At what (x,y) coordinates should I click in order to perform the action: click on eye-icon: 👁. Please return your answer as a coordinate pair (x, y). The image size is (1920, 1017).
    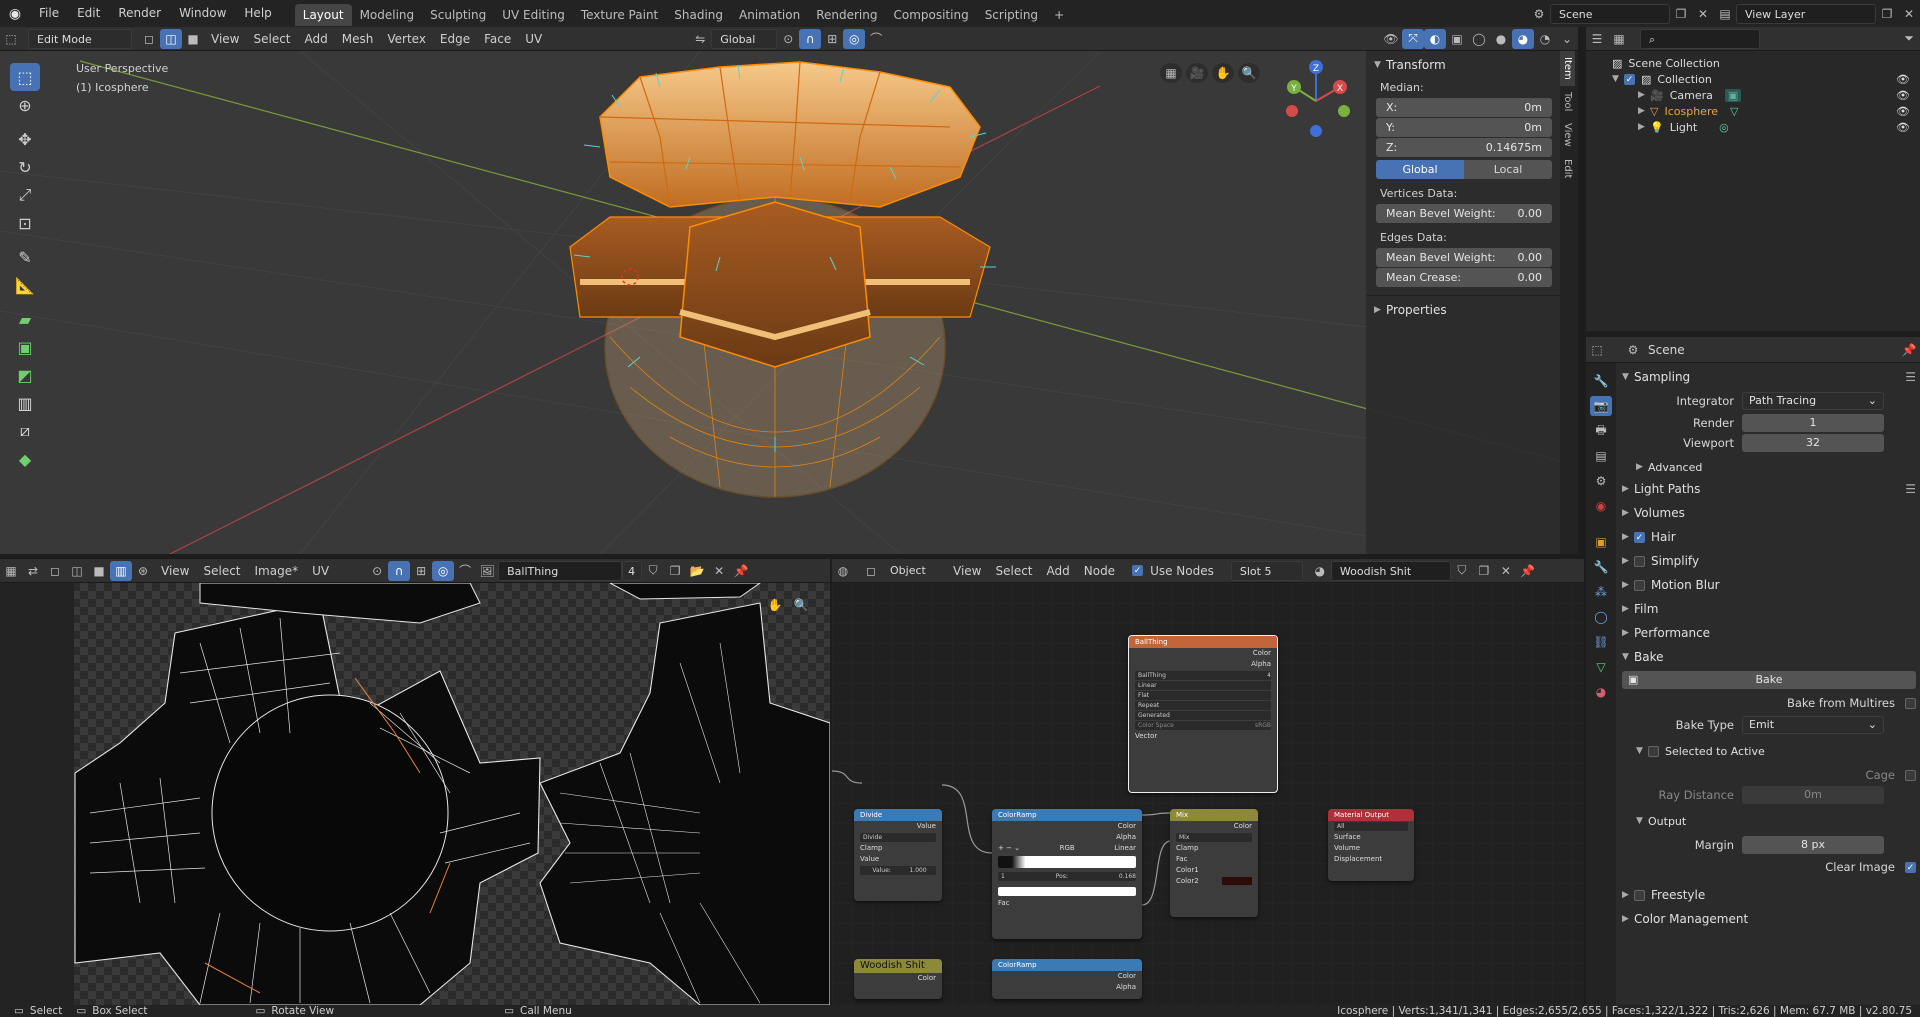
    Looking at the image, I should click on (1903, 111).